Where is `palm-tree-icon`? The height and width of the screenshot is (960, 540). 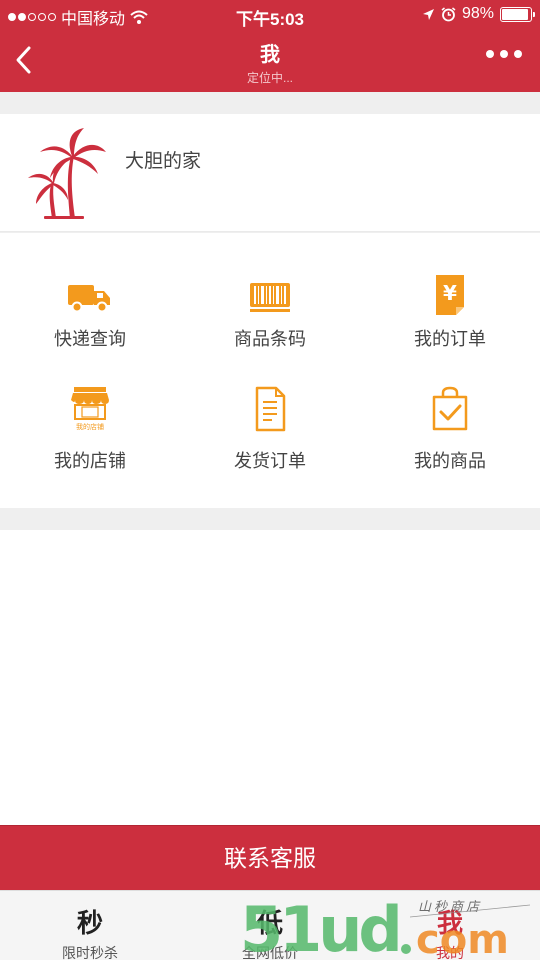
palm-tree-icon is located at coordinates (67, 173).